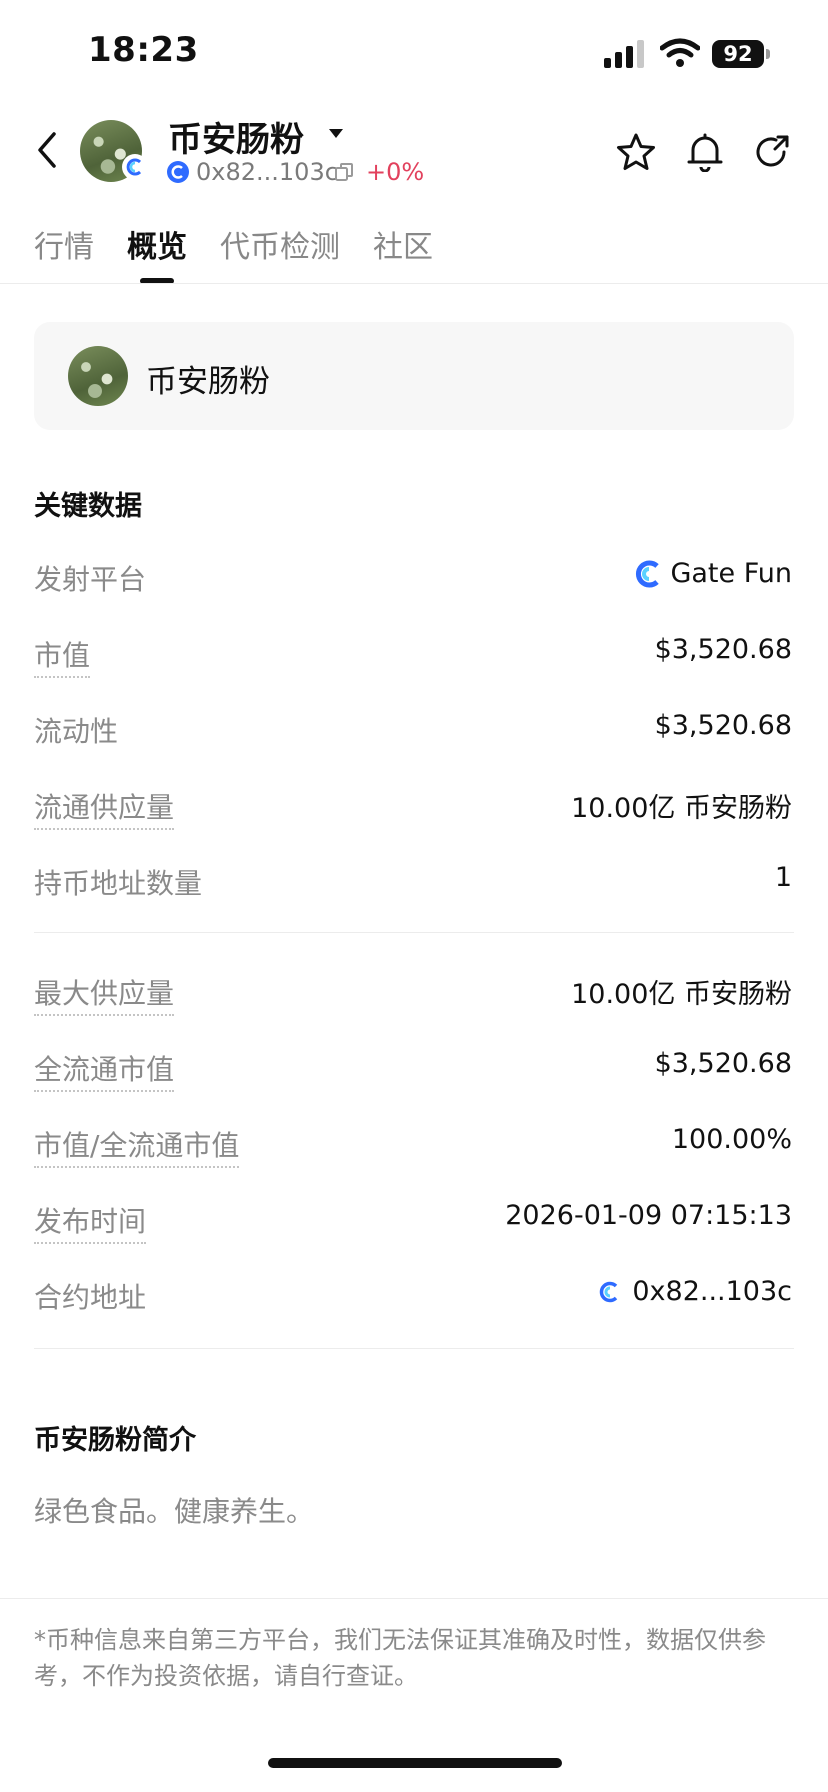  Describe the element at coordinates (336, 134) in the screenshot. I see `caret-down-icon` at that location.